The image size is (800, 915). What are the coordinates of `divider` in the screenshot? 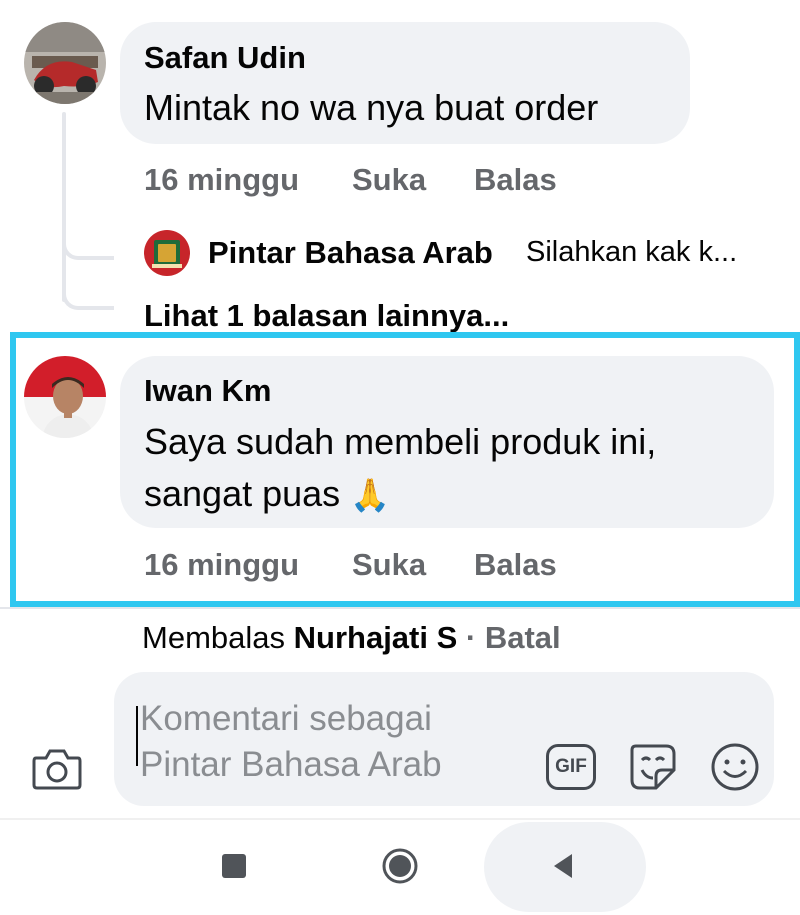 It's located at (400, 608).